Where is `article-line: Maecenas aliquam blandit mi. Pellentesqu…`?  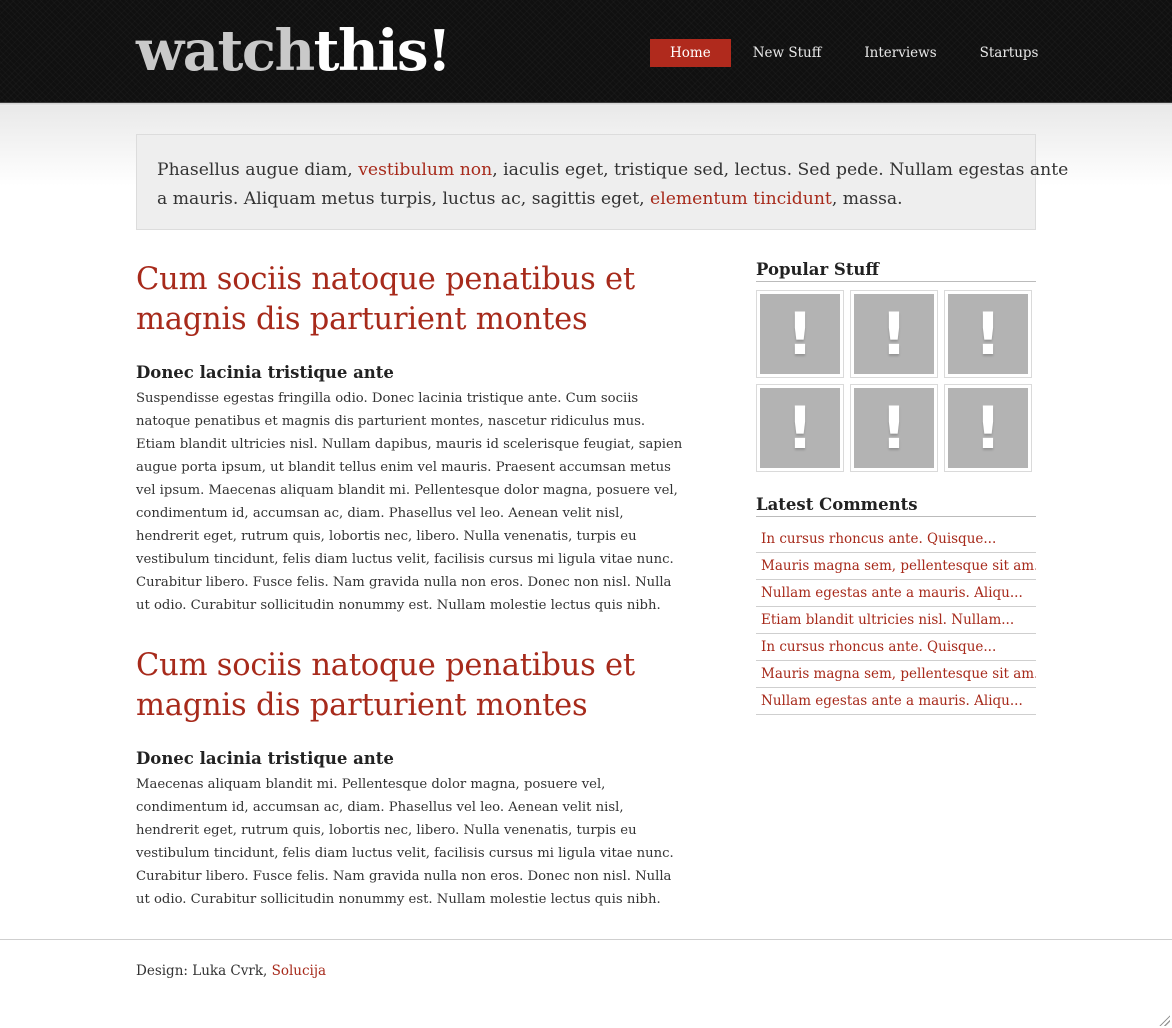 article-line: Maecenas aliquam blandit mi. Pellentesqu… is located at coordinates (371, 784).